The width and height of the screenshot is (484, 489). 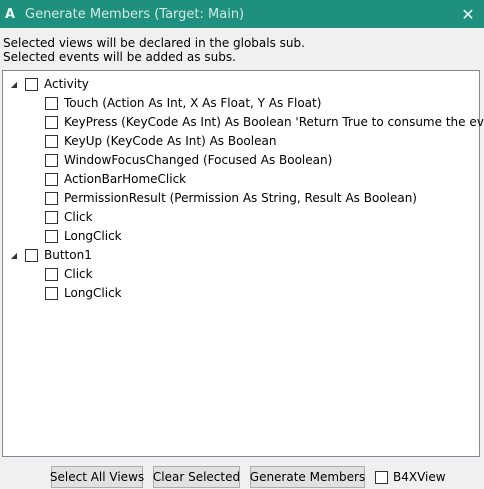 What do you see at coordinates (198, 160) in the screenshot?
I see `event-label: WindowFocusChanged (Focused As Boolean)` at bounding box center [198, 160].